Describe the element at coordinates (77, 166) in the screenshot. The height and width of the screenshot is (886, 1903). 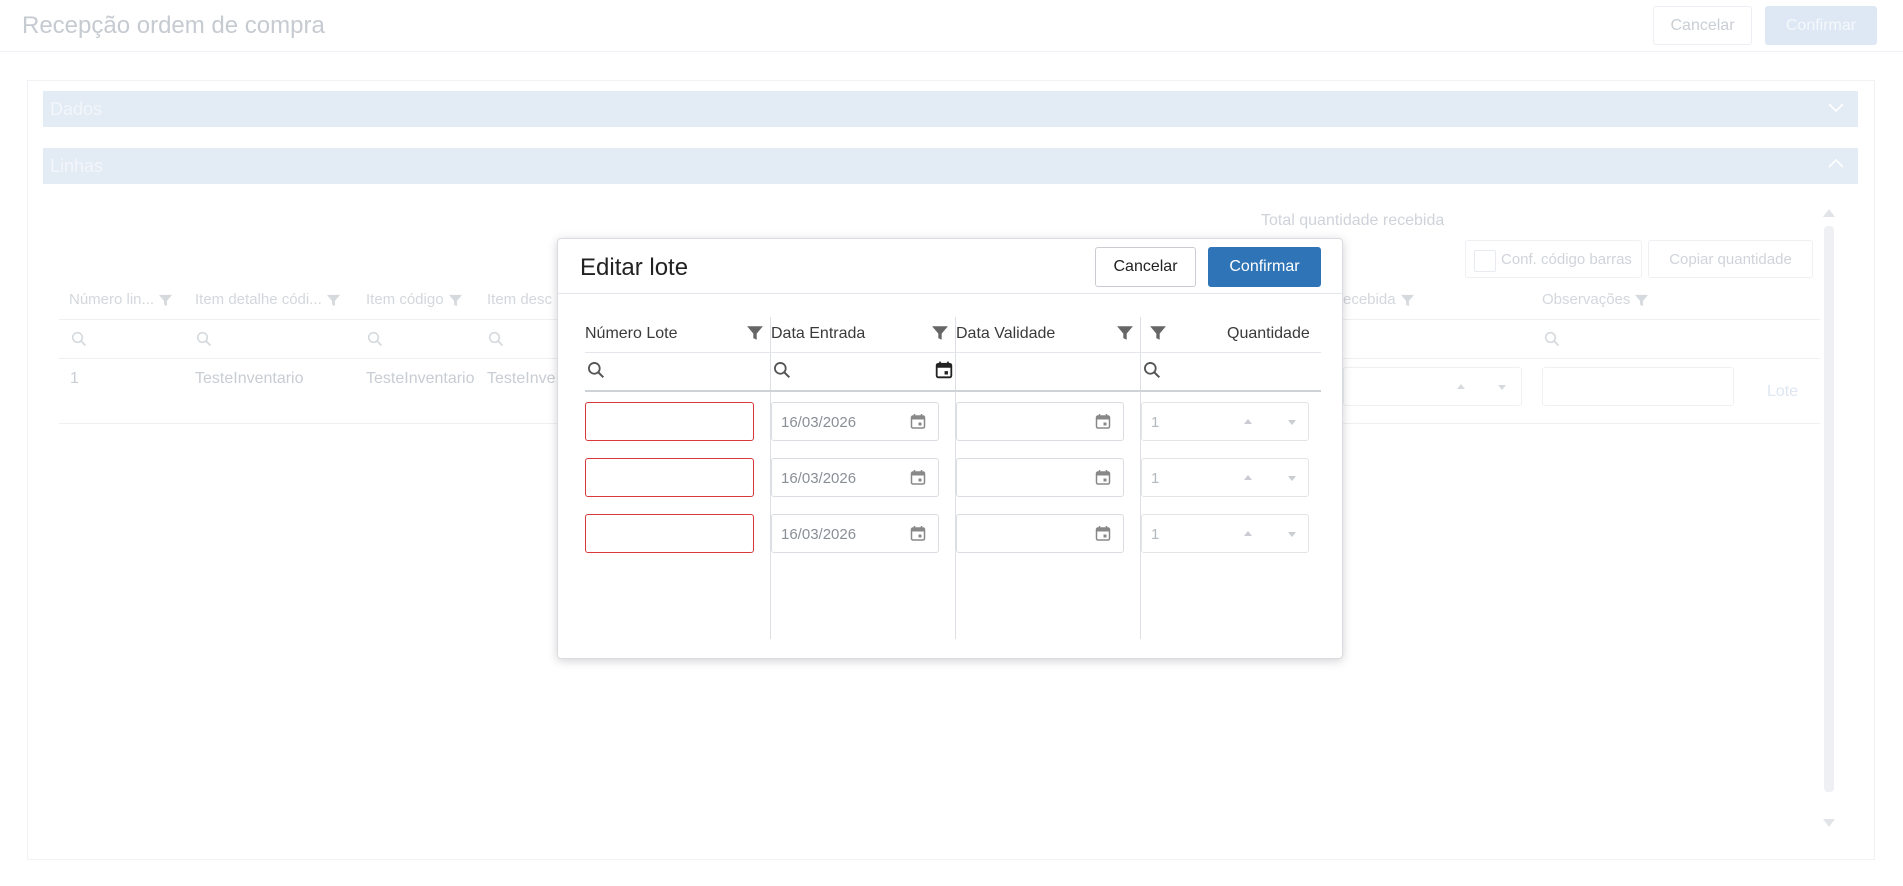
I see `section-linhas-label: Linhas` at that location.